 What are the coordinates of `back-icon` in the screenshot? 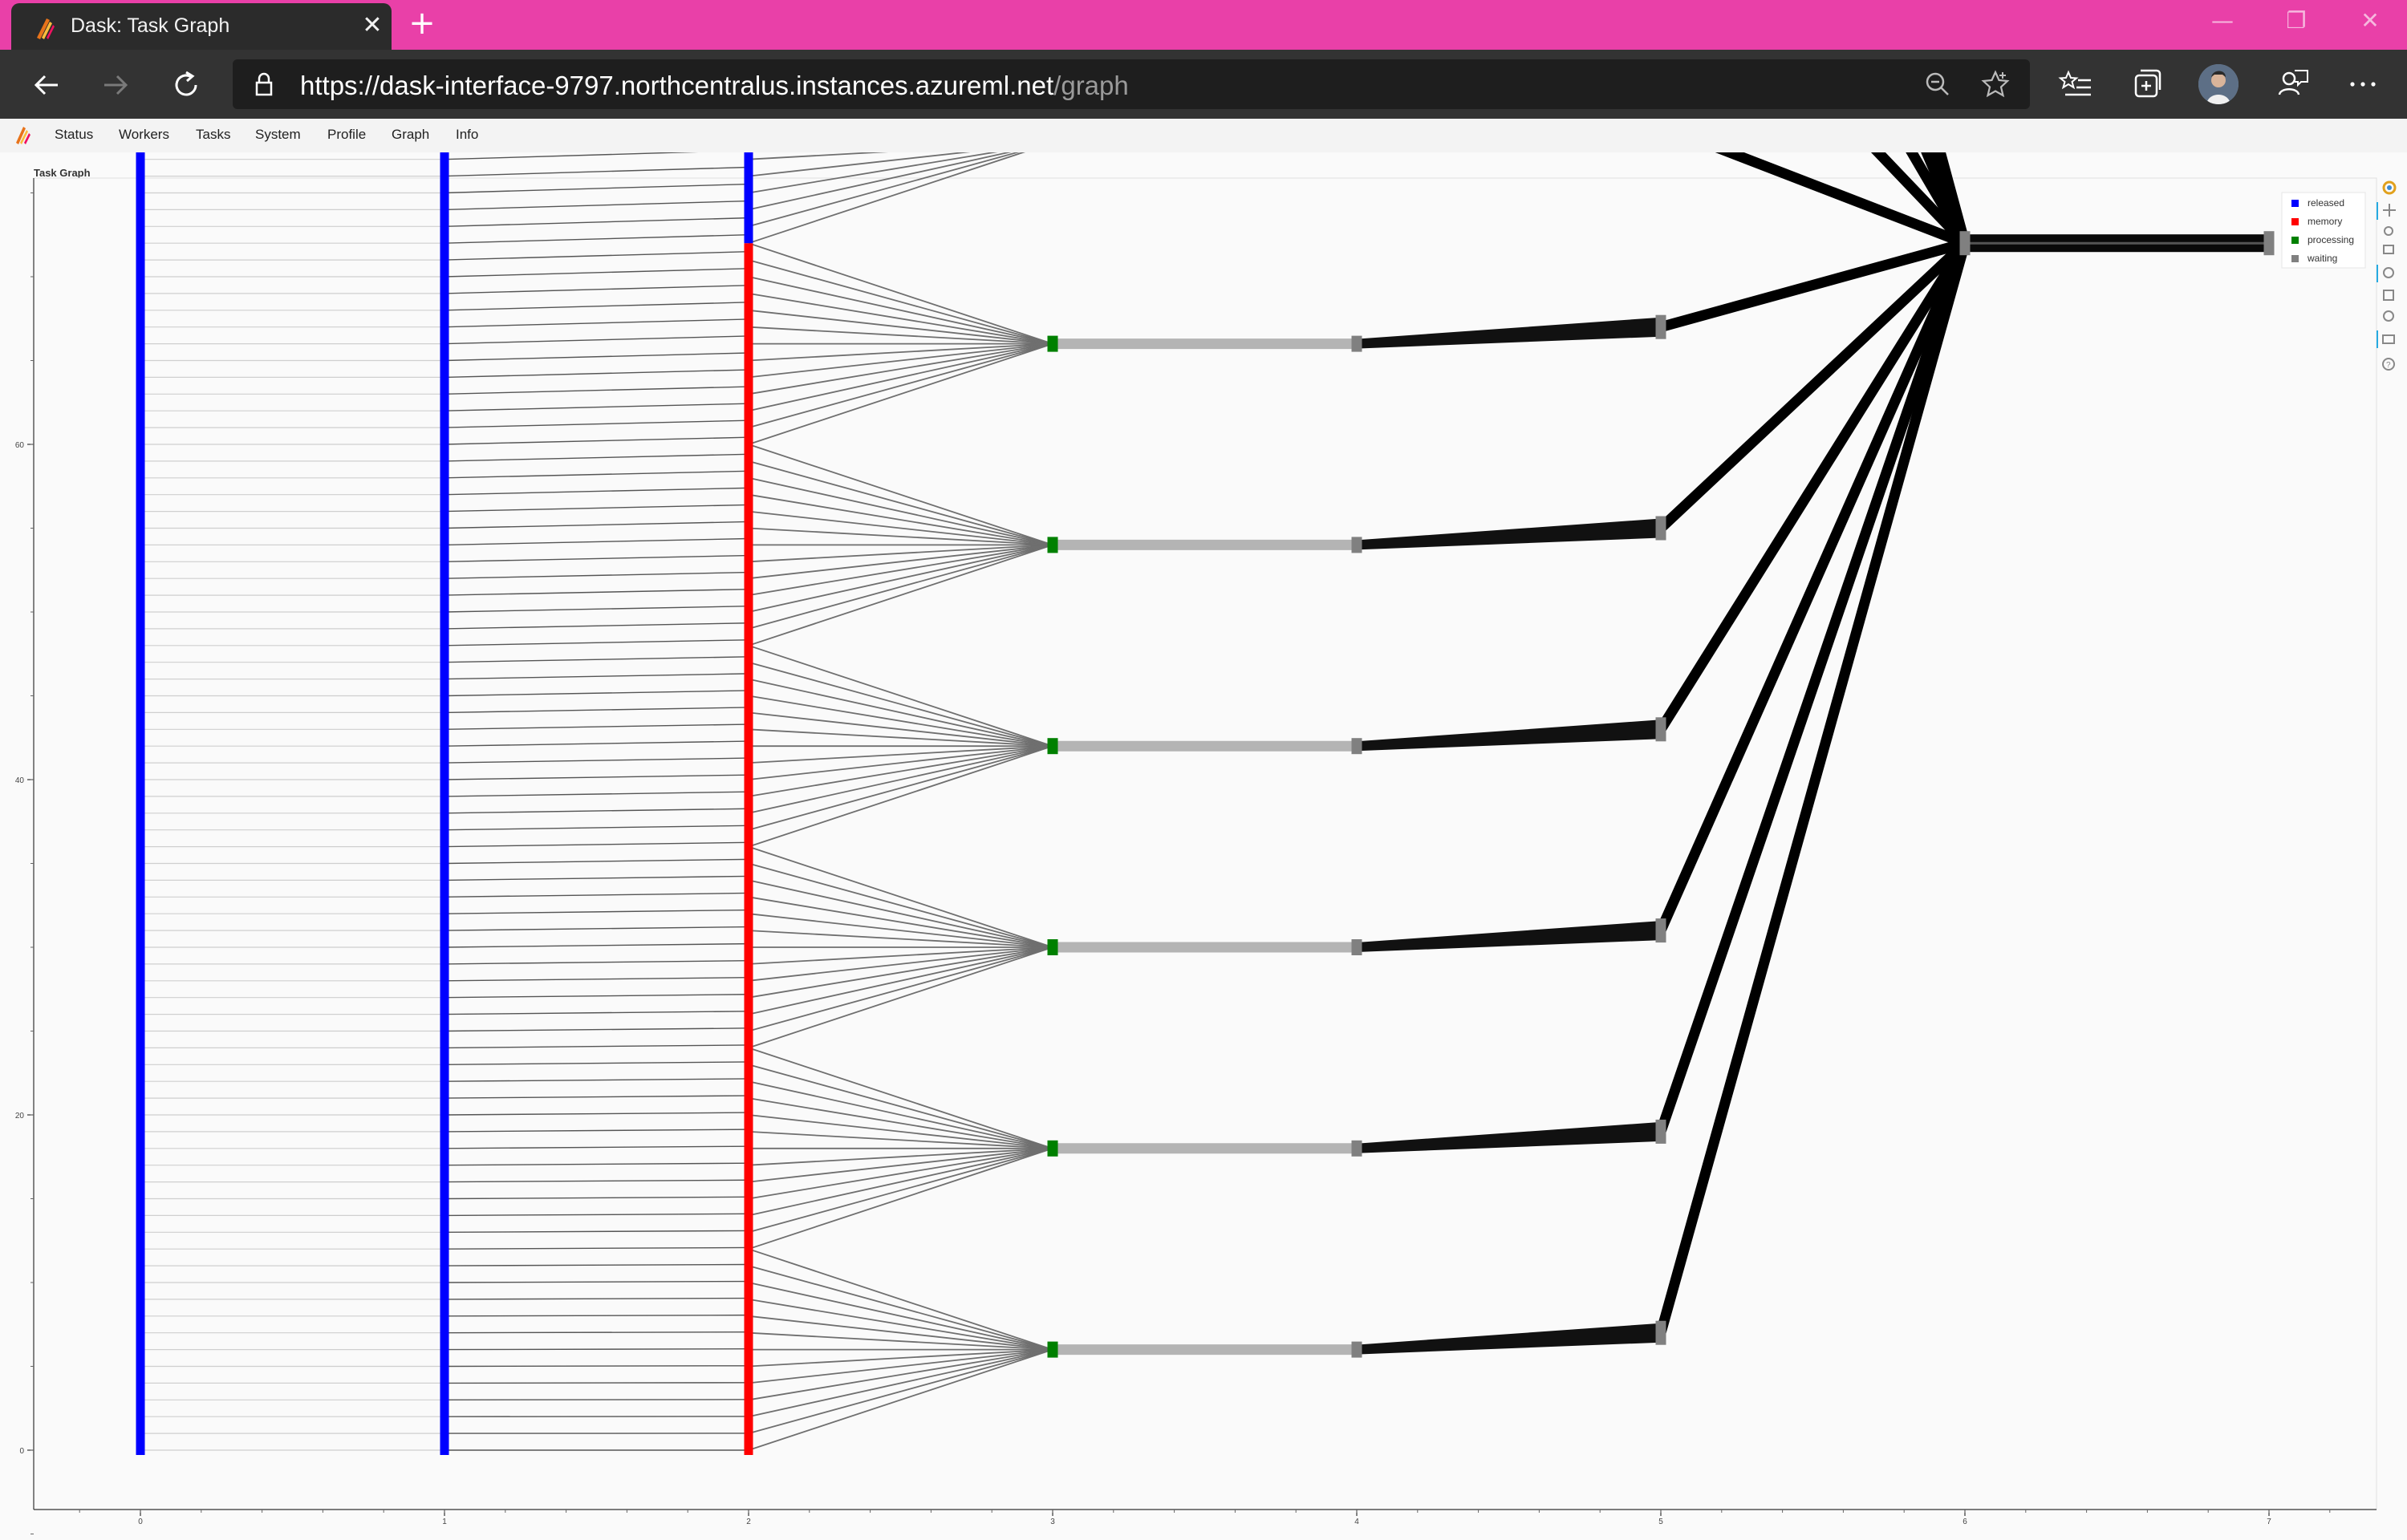 It's located at (47, 85).